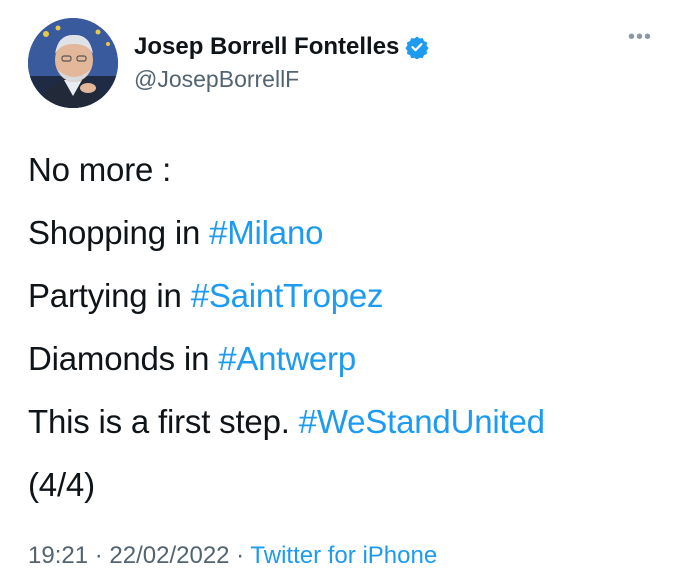  Describe the element at coordinates (100, 169) in the screenshot. I see `tweet-line-text: No more :` at that location.